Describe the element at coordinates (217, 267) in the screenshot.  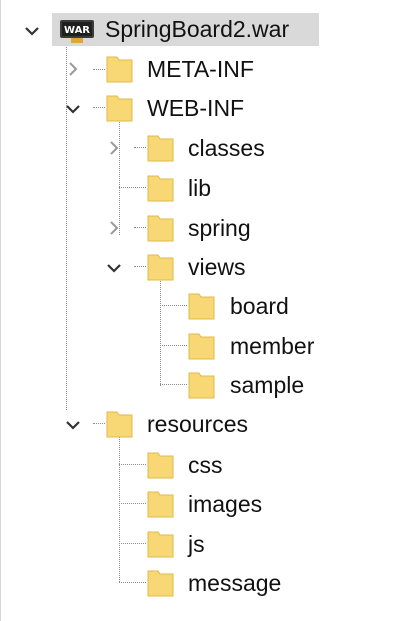
I see `tree-node-label: views` at that location.